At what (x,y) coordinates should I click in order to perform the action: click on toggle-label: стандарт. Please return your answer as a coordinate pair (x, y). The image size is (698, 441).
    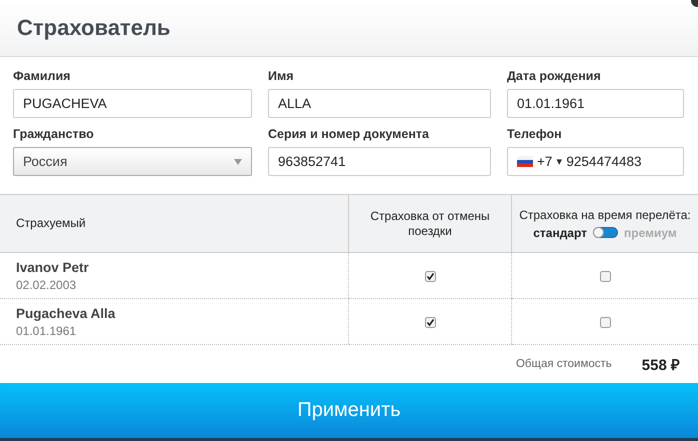
    Looking at the image, I should click on (560, 233).